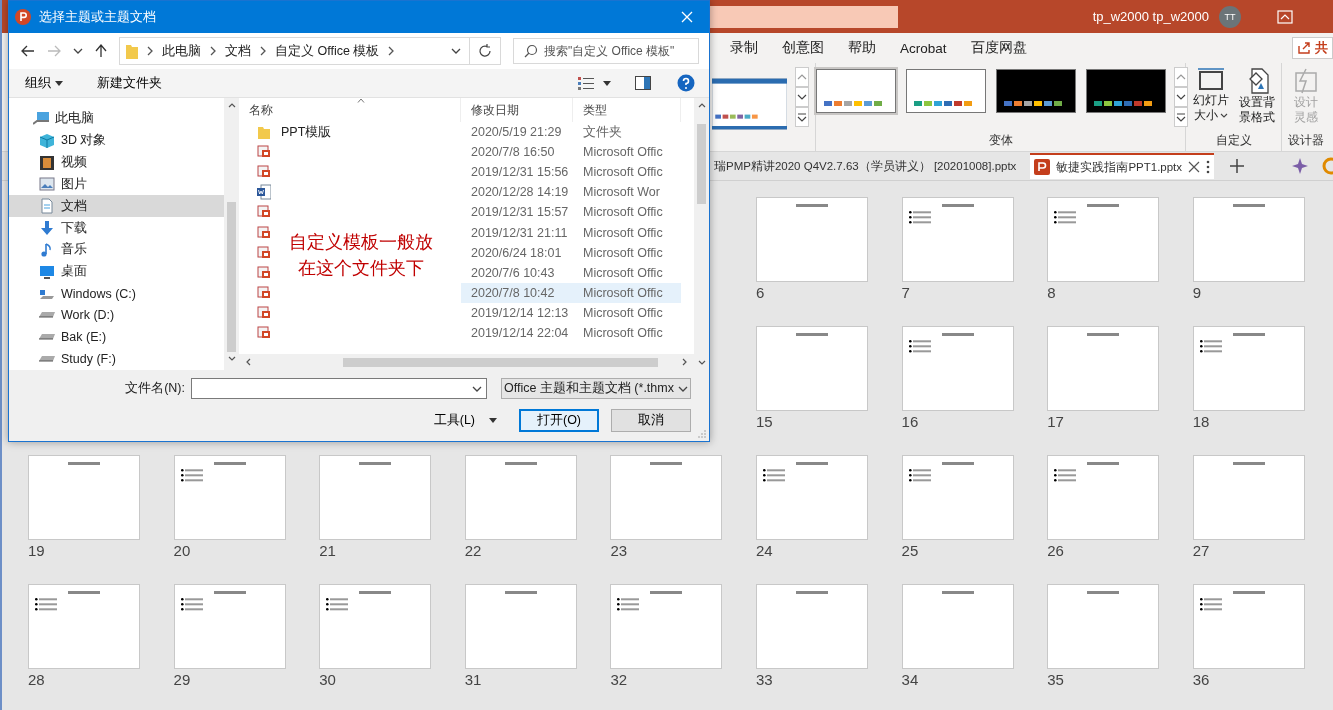 This screenshot has height=710, width=1333. I want to click on slide-number: 32, so click(619, 679).